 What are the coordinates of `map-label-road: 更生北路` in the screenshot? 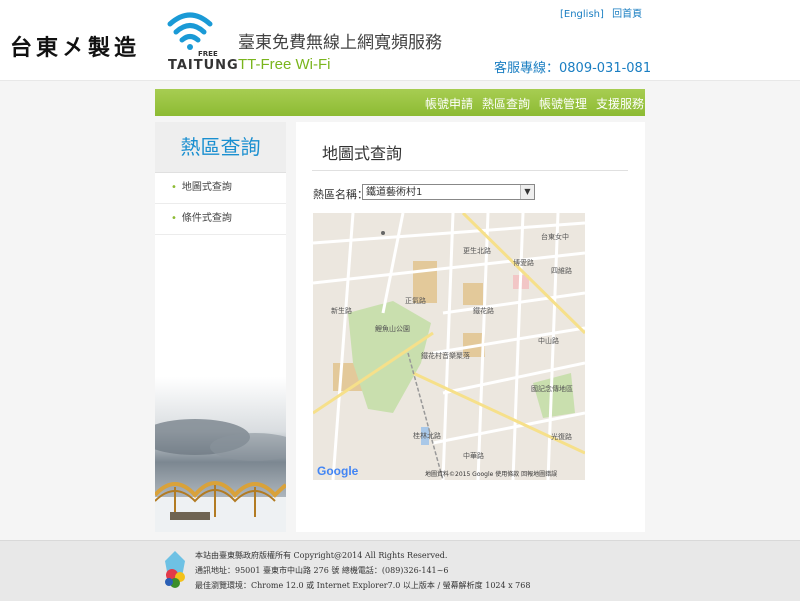 It's located at (477, 250).